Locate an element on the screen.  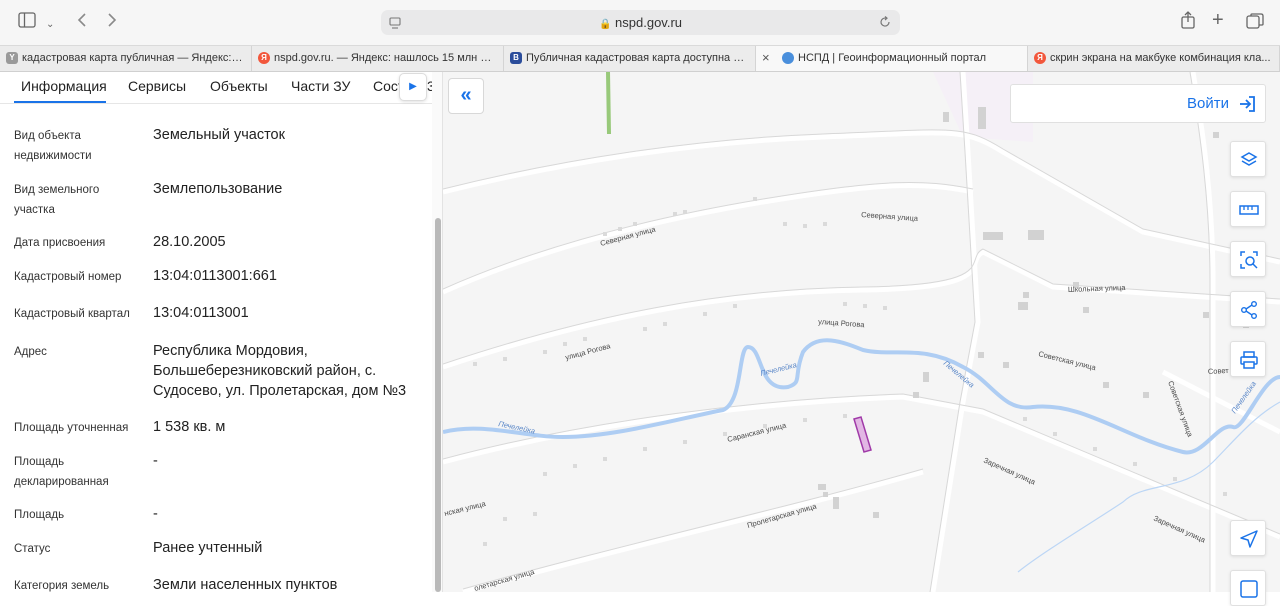
field-value: 1 538 кв. м is located at coordinates (189, 427).